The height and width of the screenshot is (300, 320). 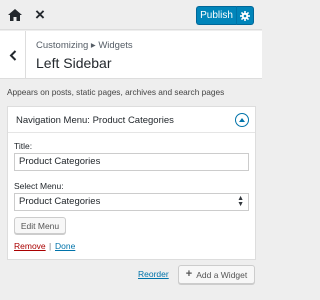 I want to click on customizer-topbar: × Publish, so click(x=131, y=15).